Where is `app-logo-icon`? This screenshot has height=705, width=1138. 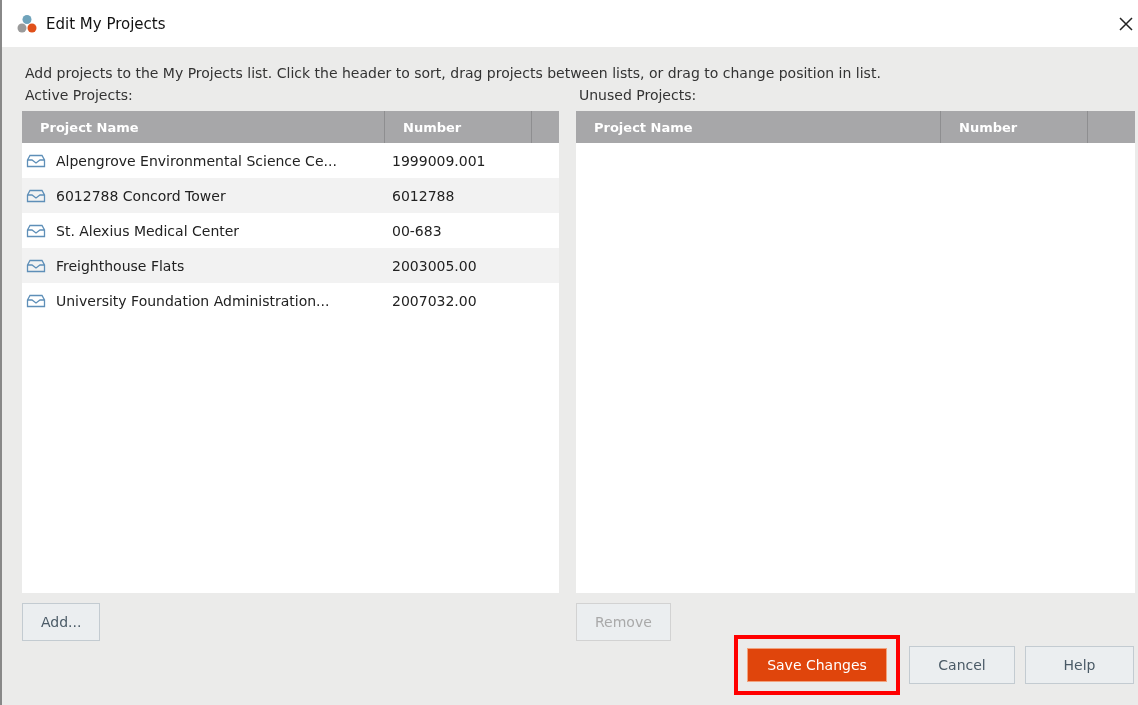 app-logo-icon is located at coordinates (27, 23).